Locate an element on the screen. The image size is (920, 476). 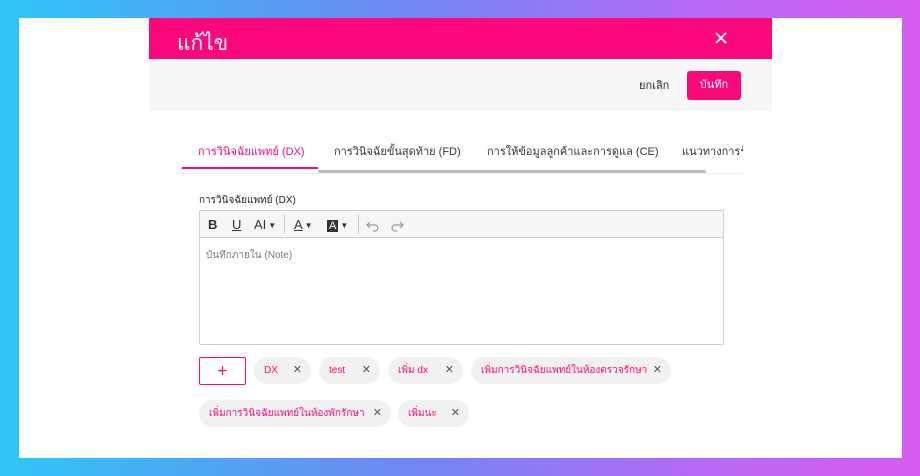
tag-label: DX is located at coordinates (271, 370).